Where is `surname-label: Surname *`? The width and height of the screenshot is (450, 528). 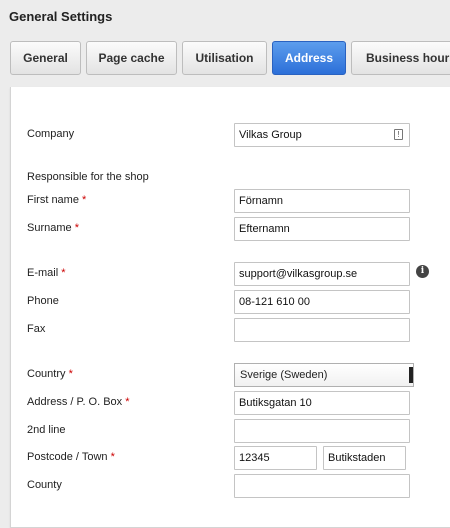
surname-label: Surname * is located at coordinates (53, 228).